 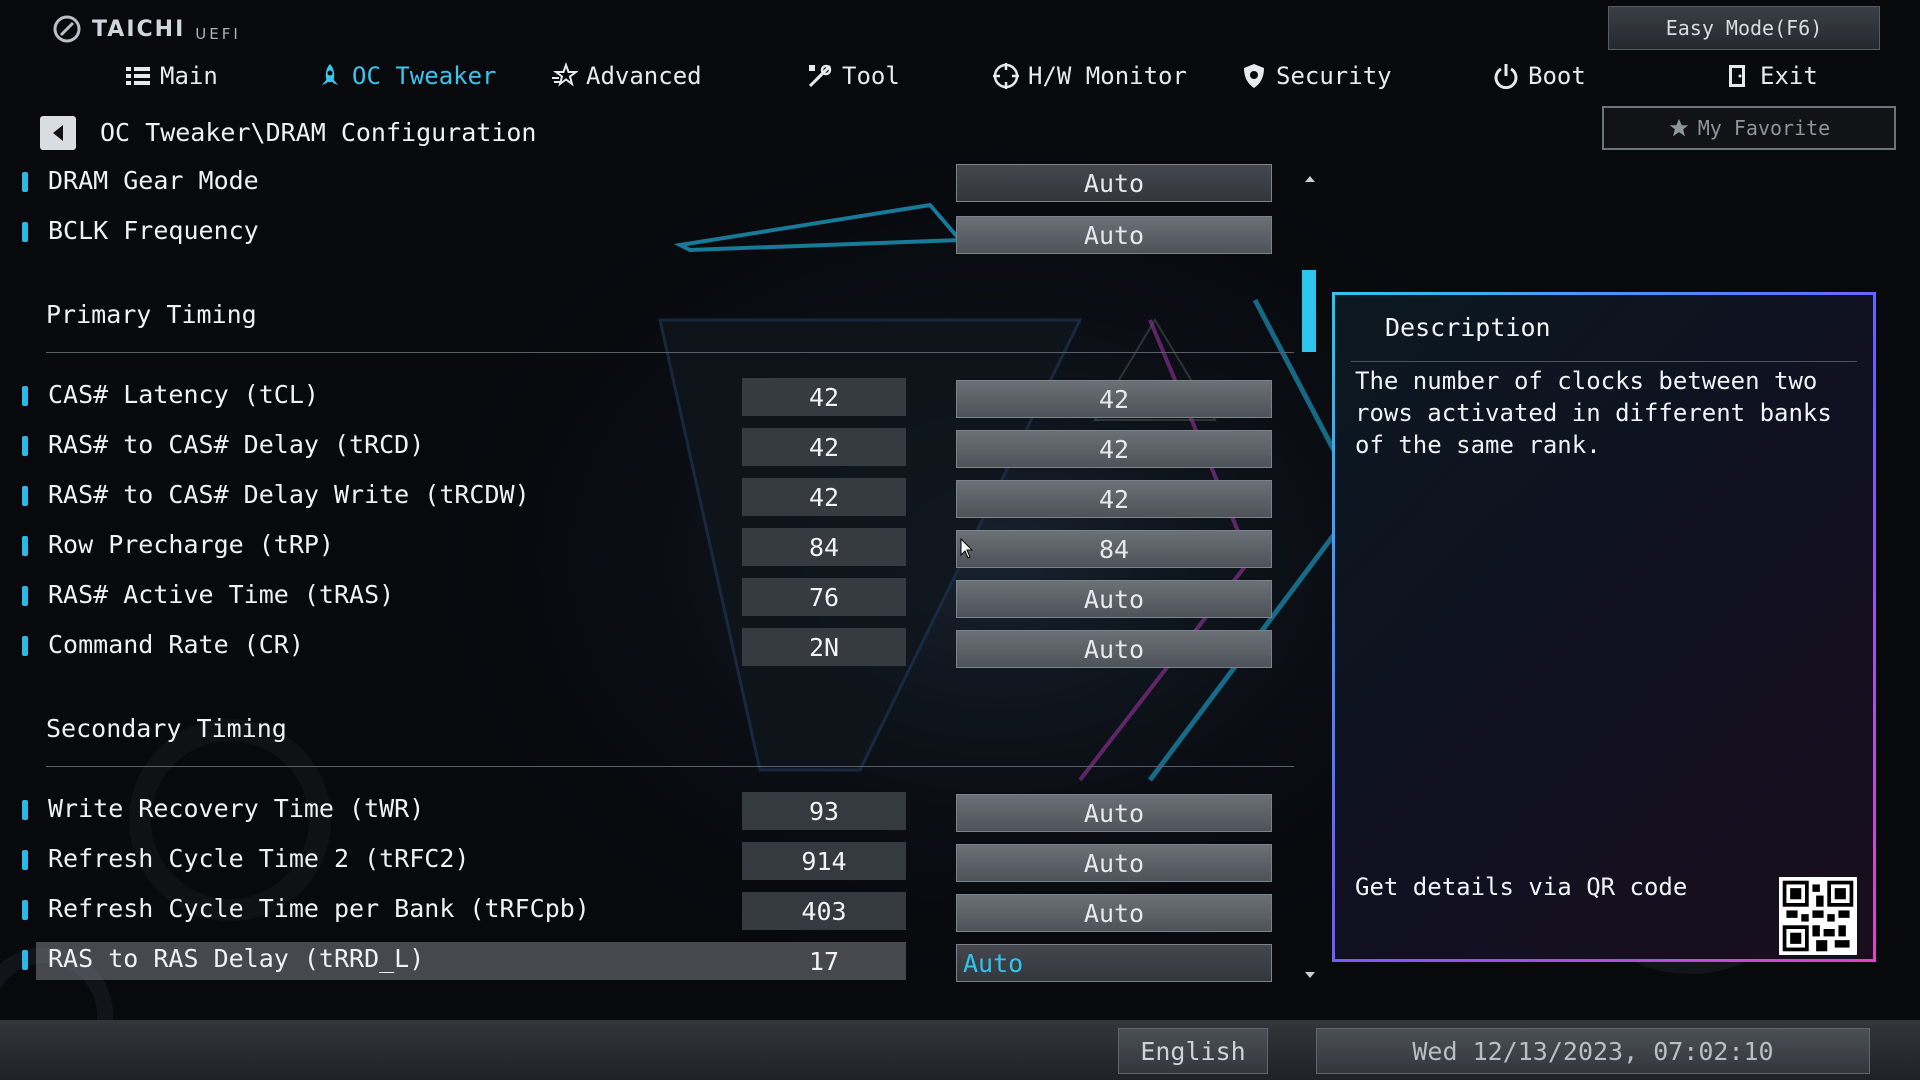 What do you see at coordinates (236, 958) in the screenshot?
I see `setting-label: RAS to RAS Delay (tRRD_L)` at bounding box center [236, 958].